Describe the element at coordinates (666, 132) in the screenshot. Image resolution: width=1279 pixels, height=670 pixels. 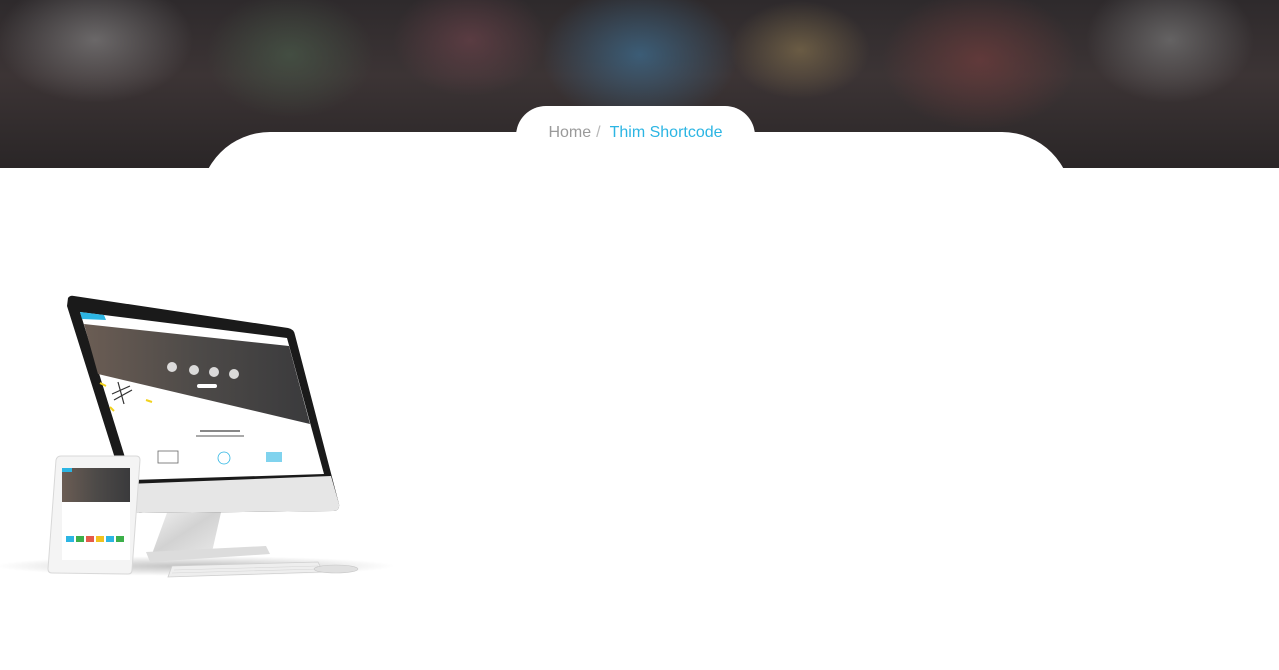
I see `breadcrumb-current: Thim Shortcode` at that location.